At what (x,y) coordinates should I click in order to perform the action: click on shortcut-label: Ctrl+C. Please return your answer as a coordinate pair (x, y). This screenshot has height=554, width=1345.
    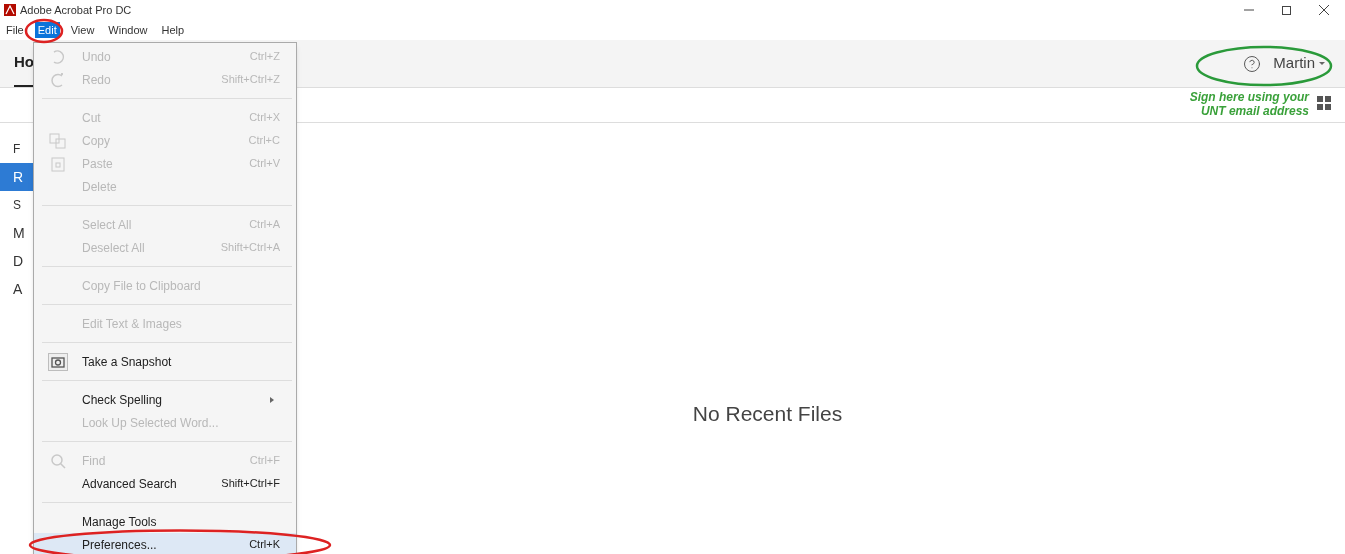
    Looking at the image, I should click on (264, 141).